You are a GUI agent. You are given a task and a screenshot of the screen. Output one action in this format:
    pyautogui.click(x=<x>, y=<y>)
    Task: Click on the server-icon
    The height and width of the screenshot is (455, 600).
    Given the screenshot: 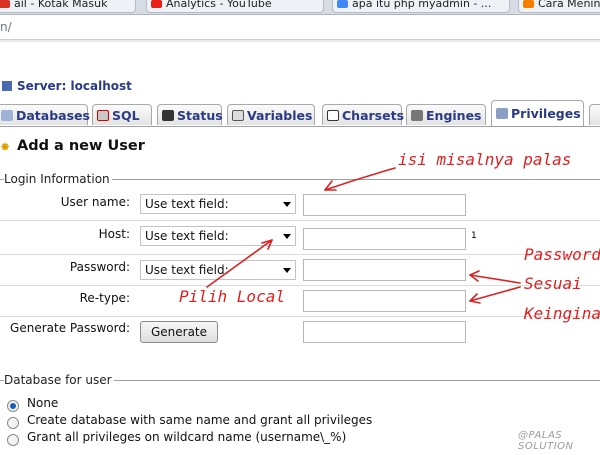 What is the action you would take?
    pyautogui.click(x=7, y=86)
    